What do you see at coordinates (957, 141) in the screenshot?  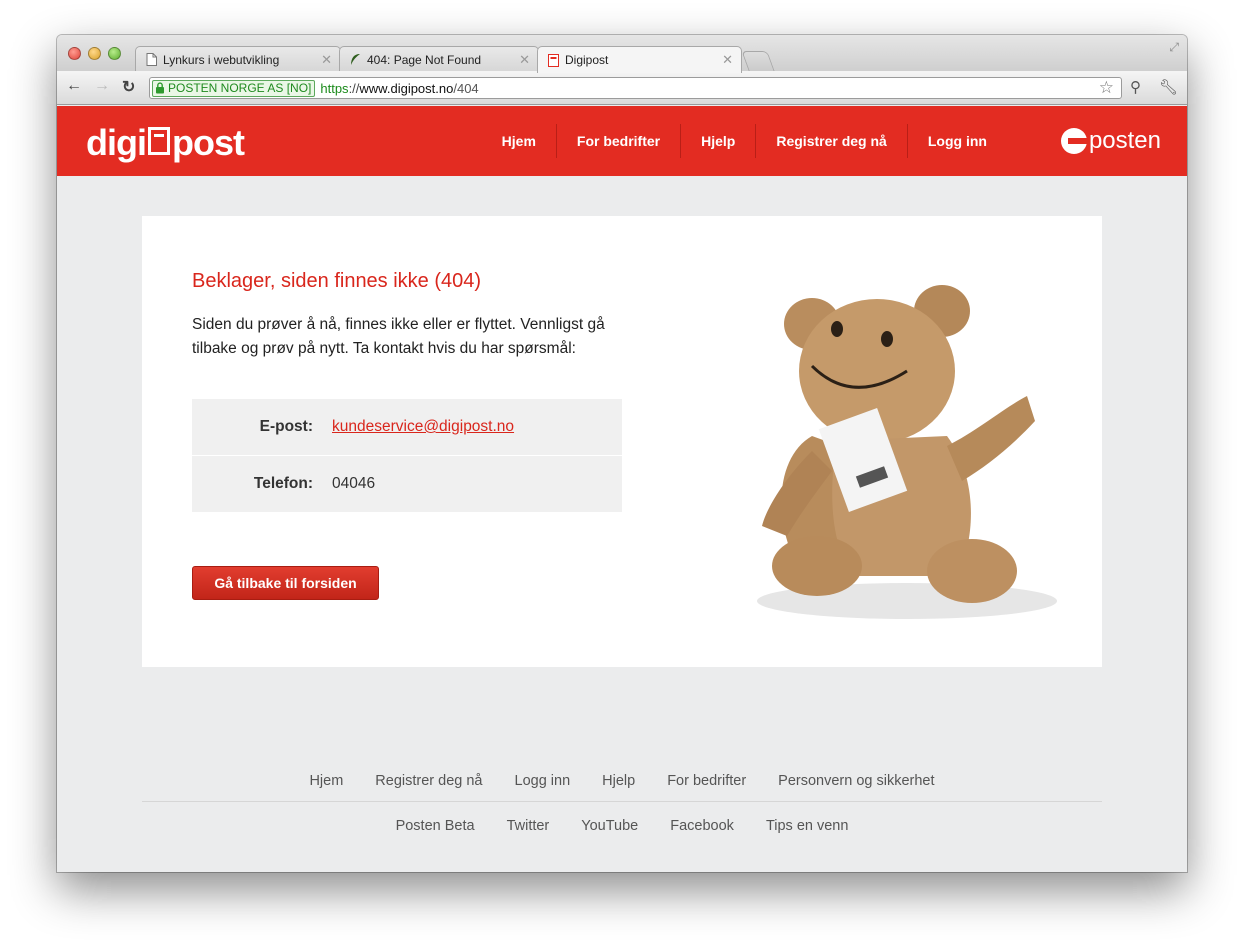 I see `nav-logg-inn: Logg inn` at bounding box center [957, 141].